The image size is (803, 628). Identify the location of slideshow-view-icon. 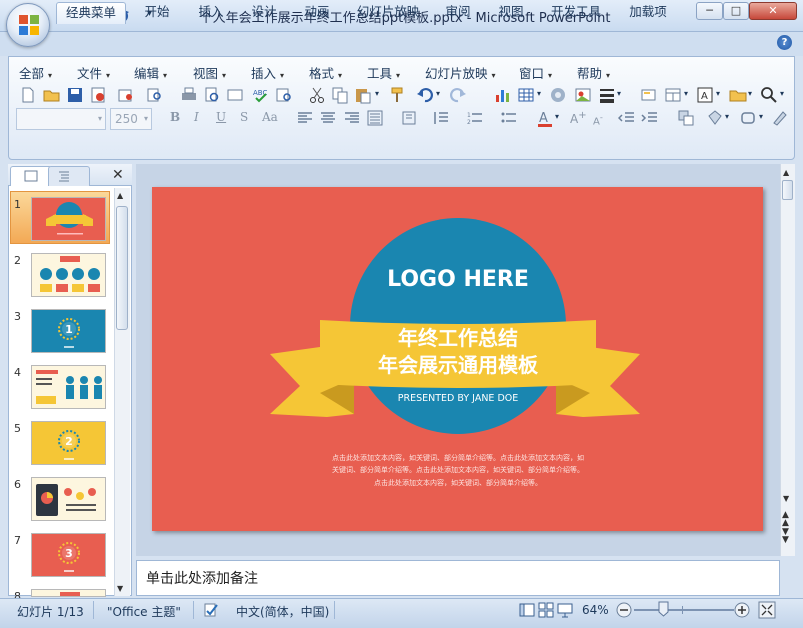
(565, 610).